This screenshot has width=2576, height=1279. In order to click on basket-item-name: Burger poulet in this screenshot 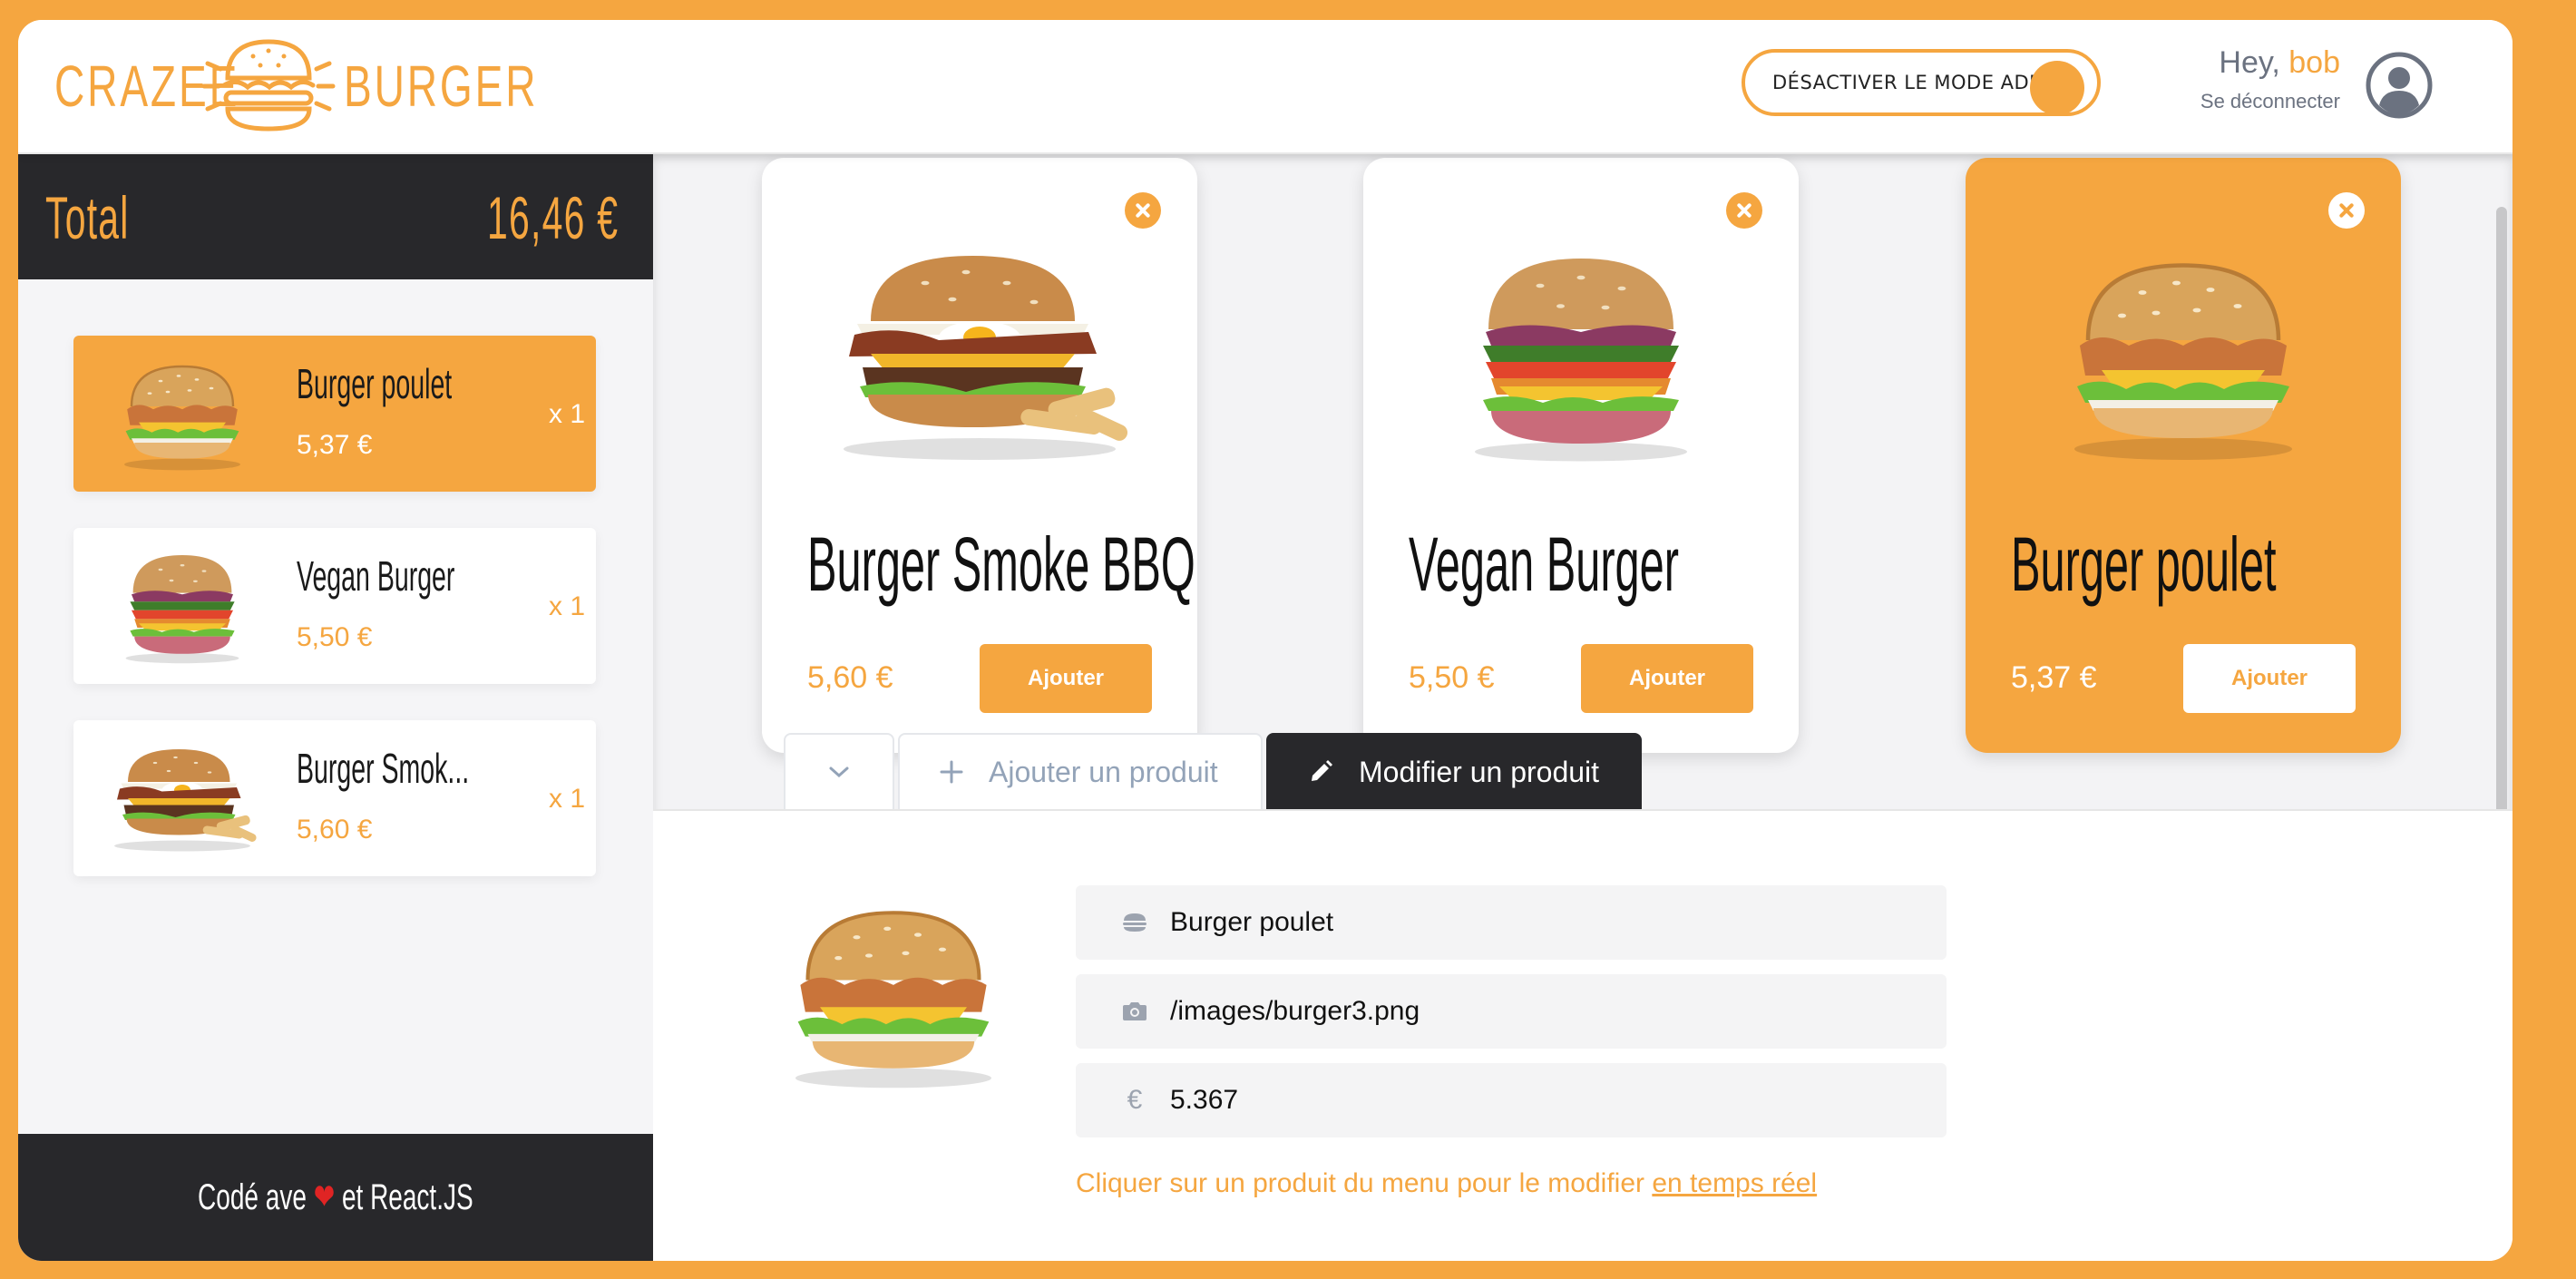, I will do `click(375, 383)`.